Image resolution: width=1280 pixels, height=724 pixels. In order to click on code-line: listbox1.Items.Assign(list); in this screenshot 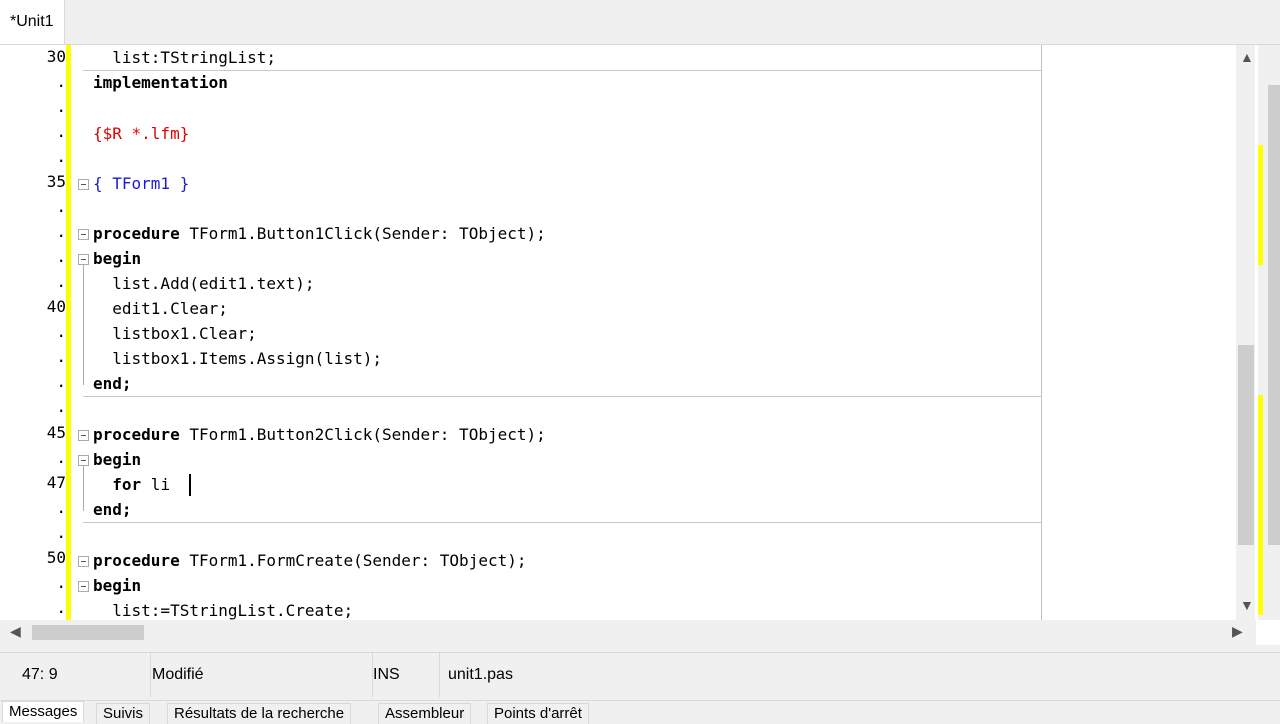, I will do `click(237, 358)`.